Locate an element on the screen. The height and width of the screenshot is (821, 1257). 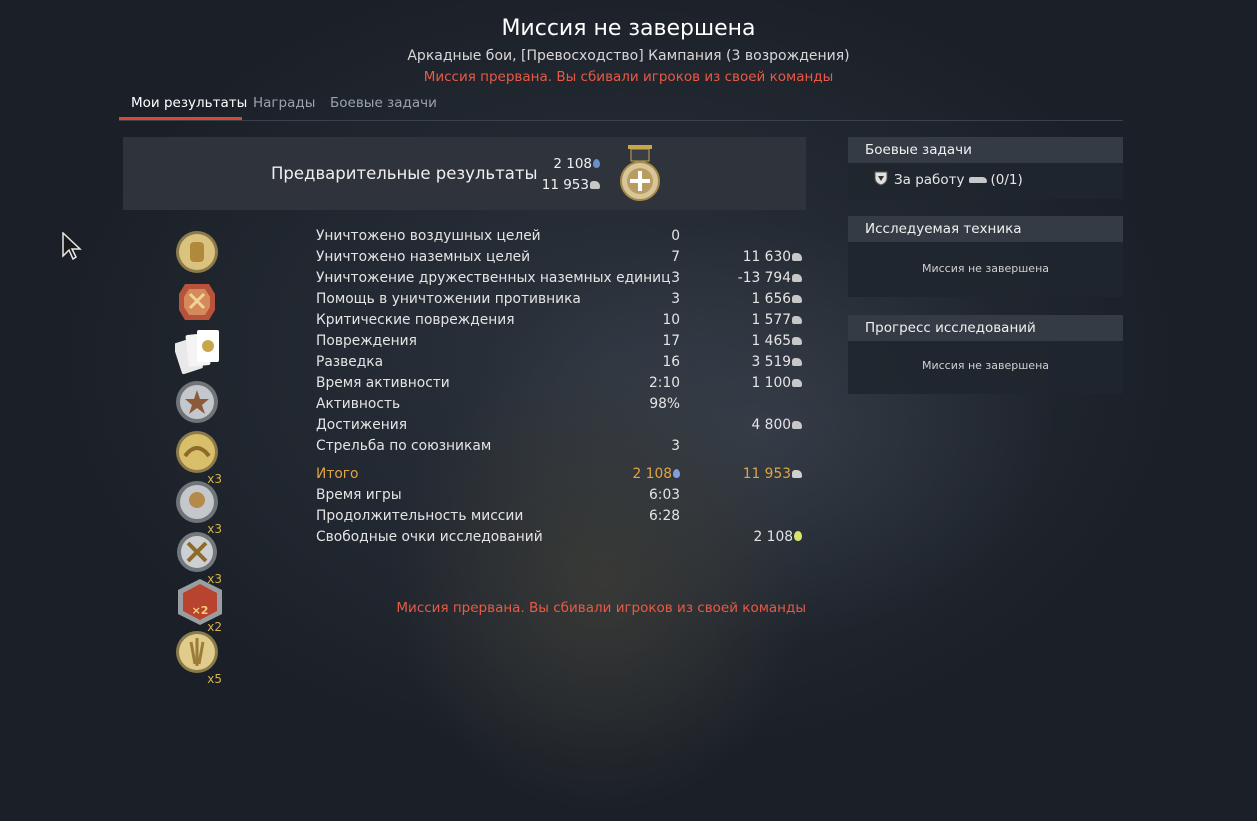
preliminary-results-label: Предварительные результаты is located at coordinates (404, 173).